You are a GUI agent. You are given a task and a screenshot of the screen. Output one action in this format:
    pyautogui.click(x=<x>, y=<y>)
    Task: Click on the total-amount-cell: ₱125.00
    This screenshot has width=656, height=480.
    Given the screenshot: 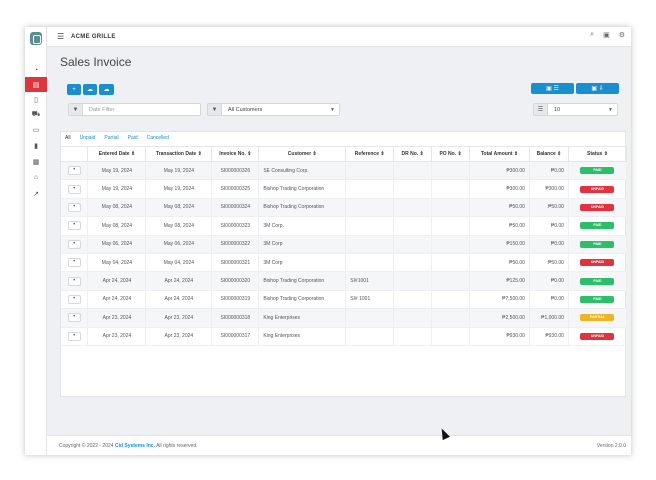 What is the action you would take?
    pyautogui.click(x=499, y=281)
    